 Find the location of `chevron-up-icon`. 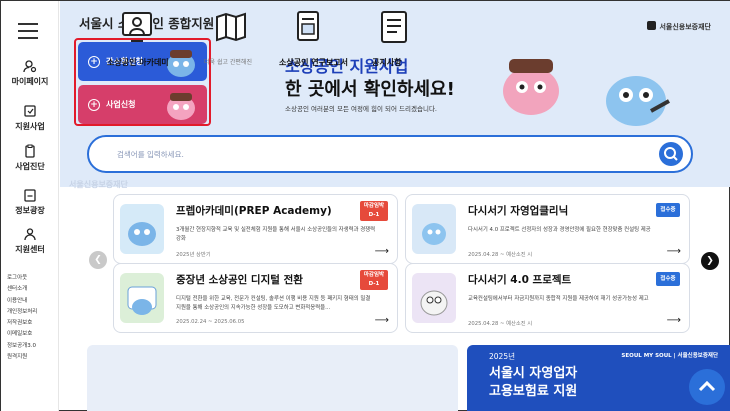

chevron-up-icon is located at coordinates (707, 386).